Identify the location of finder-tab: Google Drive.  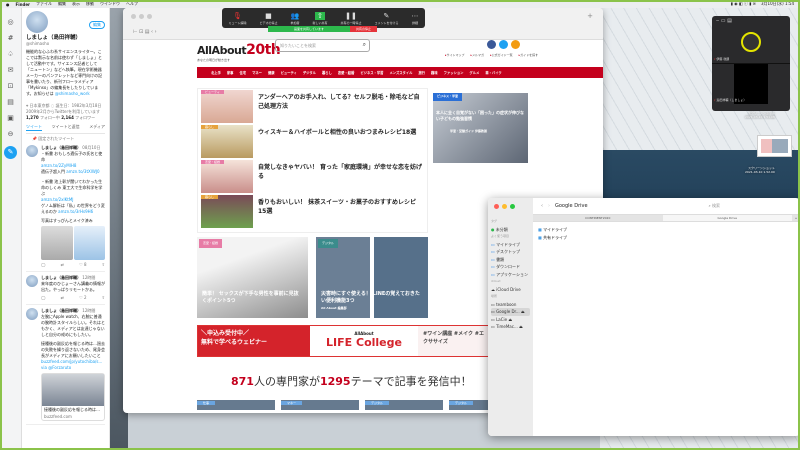
(727, 218).